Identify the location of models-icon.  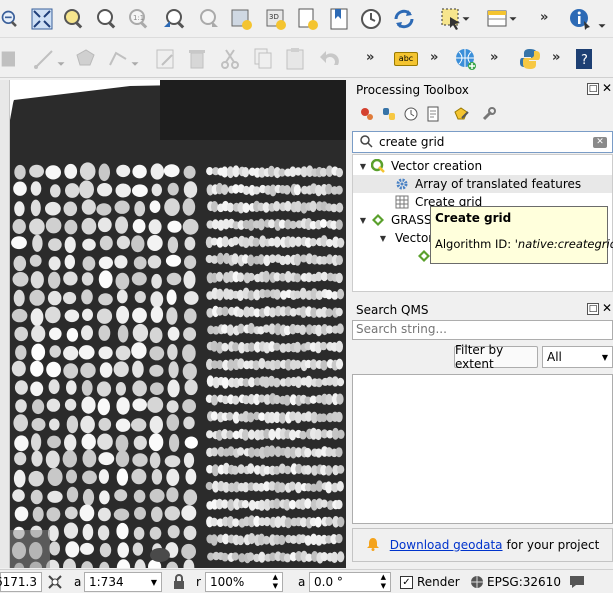
(367, 114).